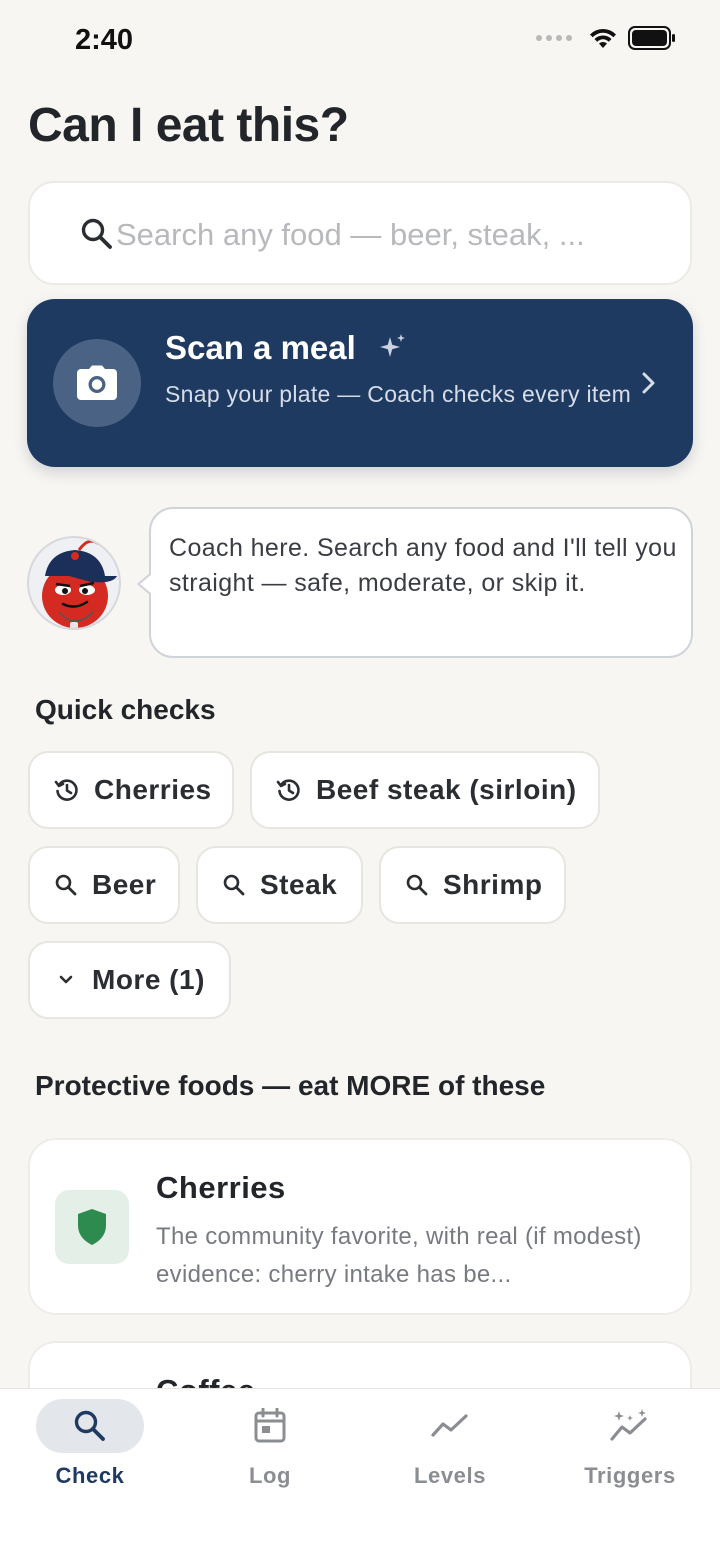 The width and height of the screenshot is (720, 1557). I want to click on status-bar: 2:40, so click(360, 41).